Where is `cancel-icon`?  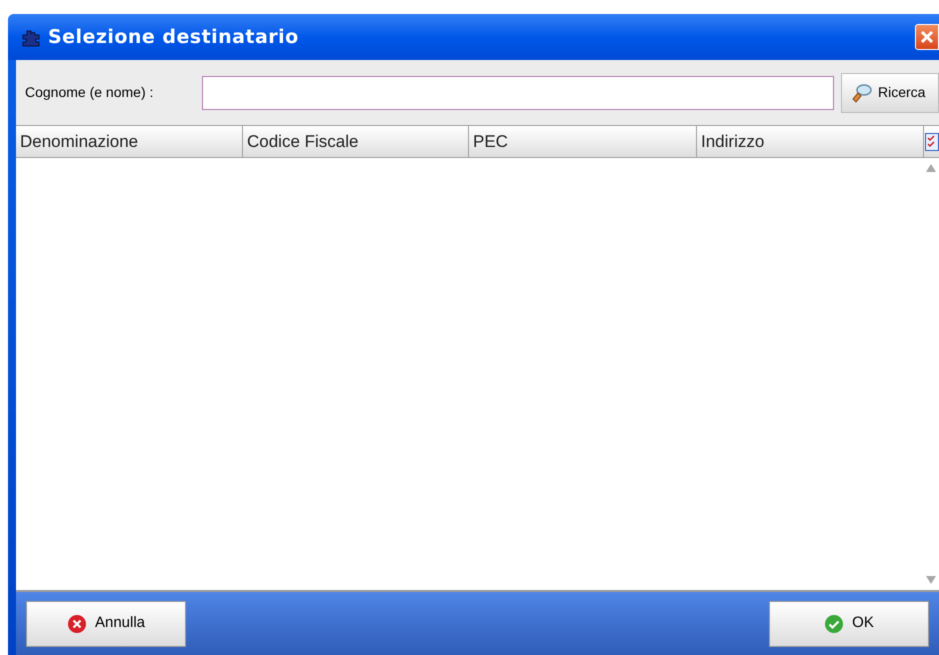 cancel-icon is located at coordinates (76, 624).